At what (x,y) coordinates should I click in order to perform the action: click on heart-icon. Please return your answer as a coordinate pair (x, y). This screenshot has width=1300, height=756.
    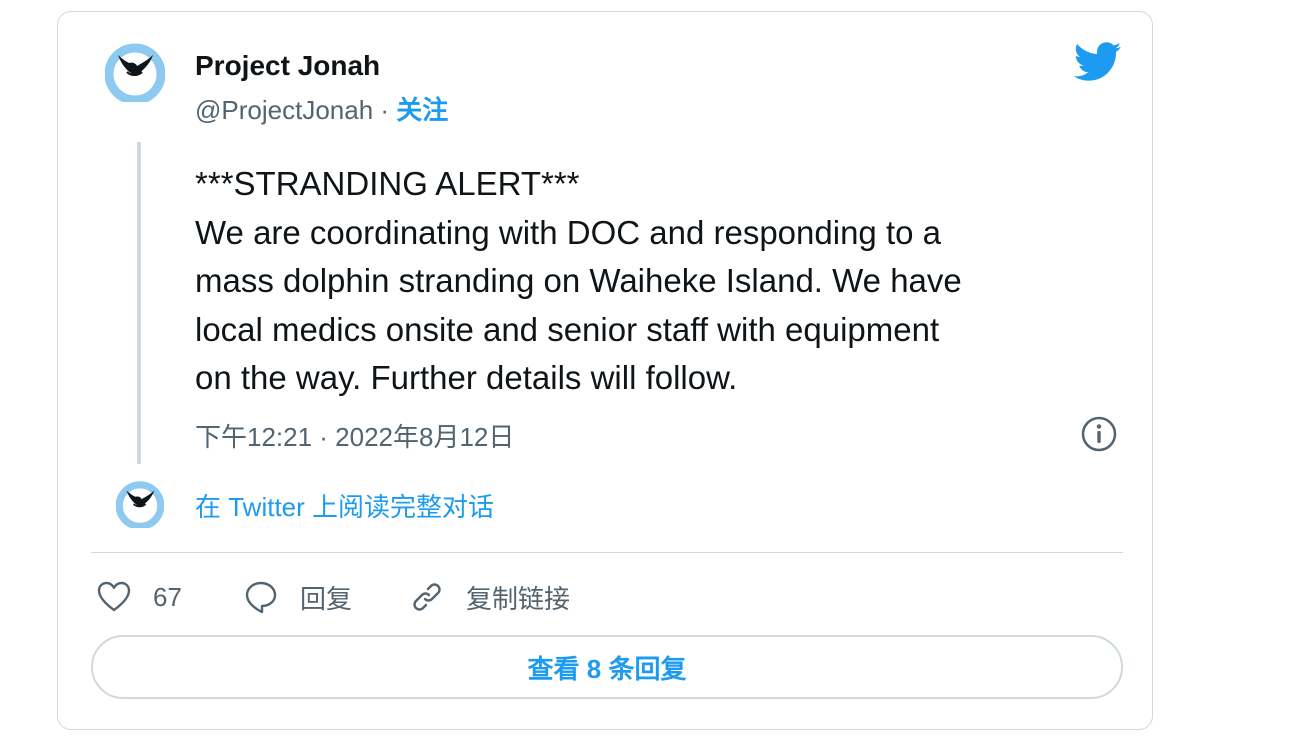
    Looking at the image, I should click on (114, 596).